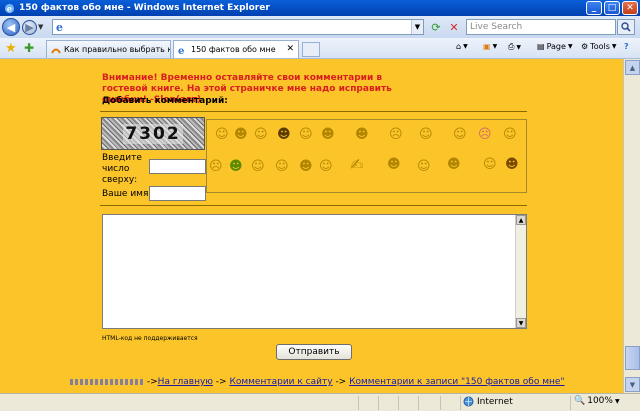  What do you see at coordinates (185, 382) in the screenshot?
I see `home-link: На главную` at bounding box center [185, 382].